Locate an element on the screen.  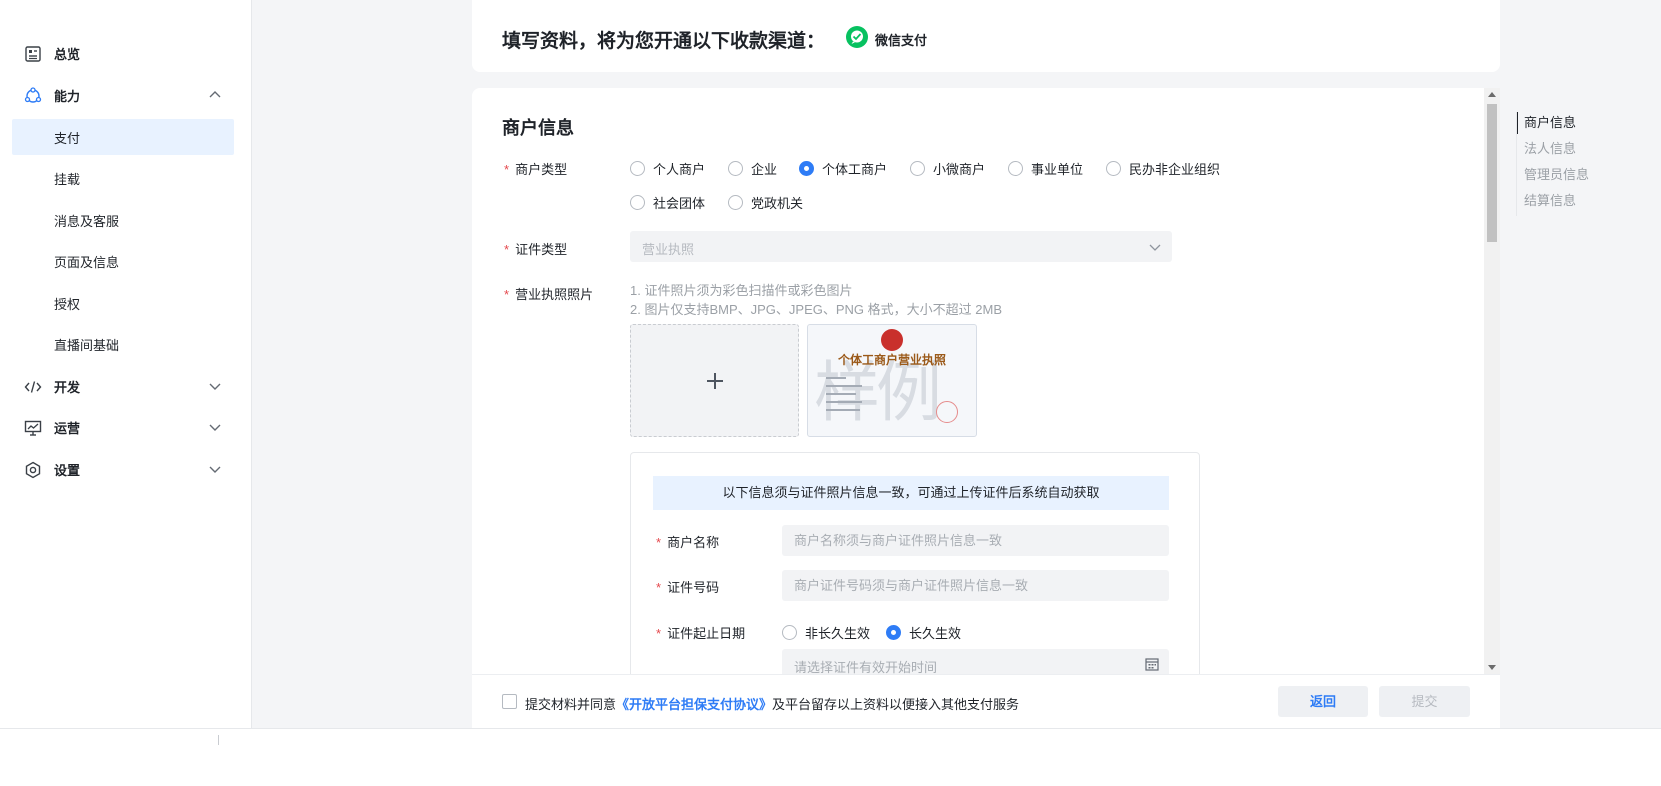
channel-header: 填写资料，将为您开通以下收款渠道： 微信支付 is located at coordinates (986, 36).